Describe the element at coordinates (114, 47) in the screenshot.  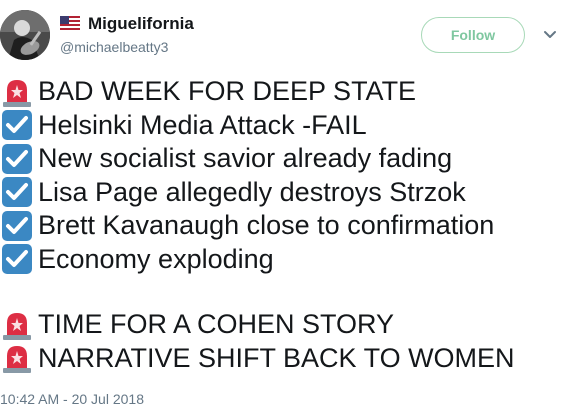
I see `user-handle: @michaelbeatty3` at that location.